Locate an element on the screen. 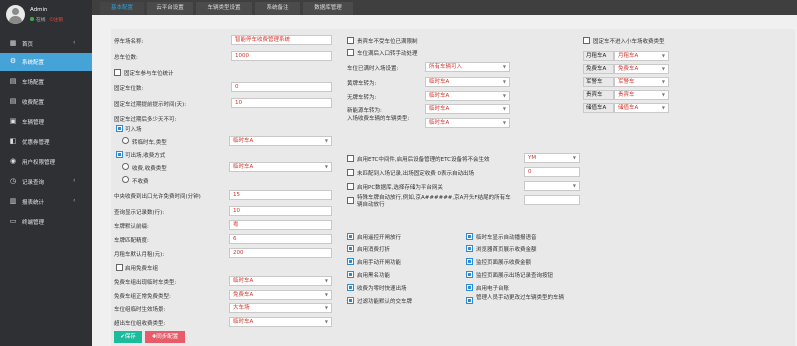 This screenshot has width=797, height=346. expiry-days-input: 10 is located at coordinates (281, 103).